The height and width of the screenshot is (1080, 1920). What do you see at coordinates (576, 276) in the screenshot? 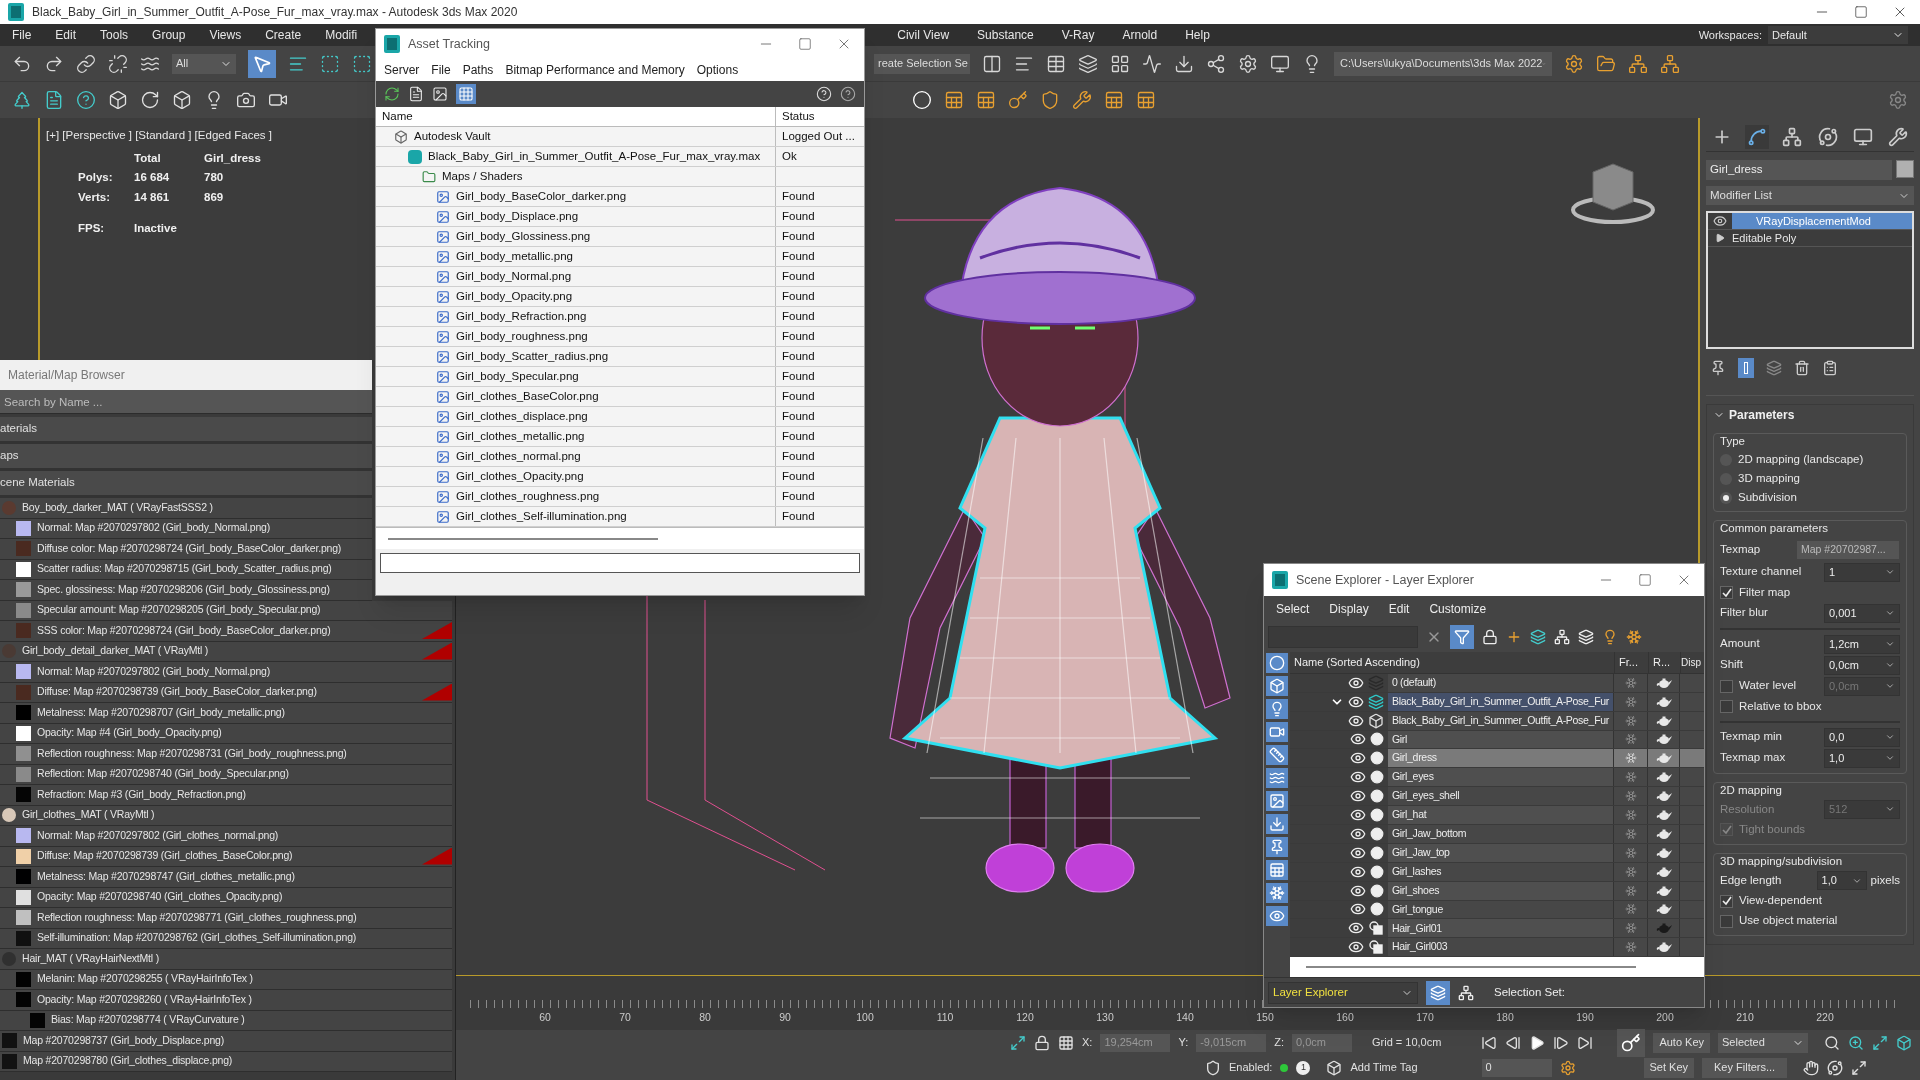
I see `asset-row: Girl_body_Normal.png` at bounding box center [576, 276].